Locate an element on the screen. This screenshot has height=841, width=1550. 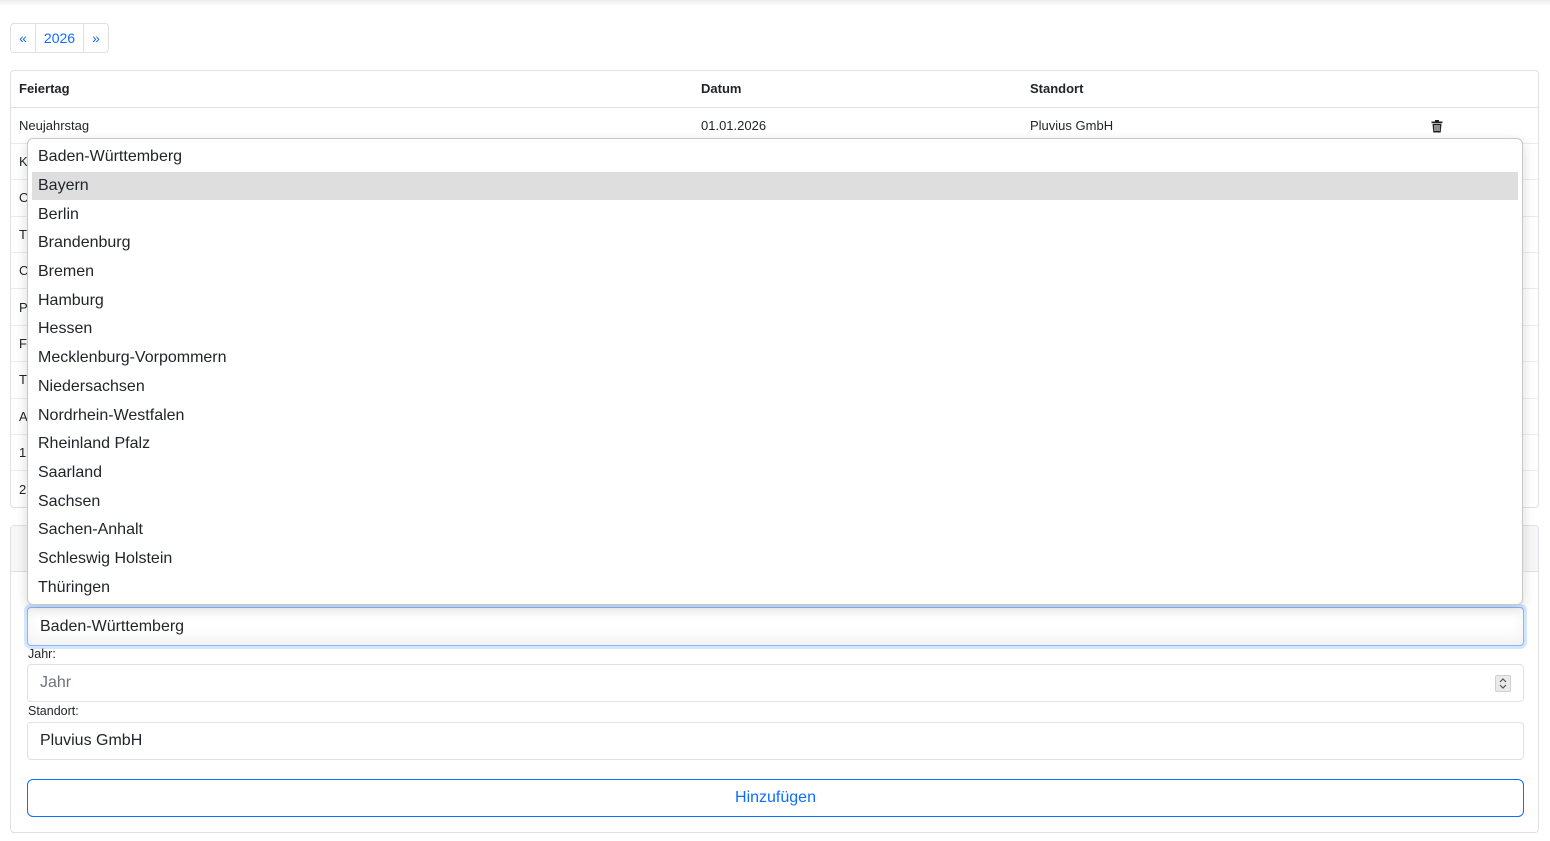
trash-icon is located at coordinates (1437, 126).